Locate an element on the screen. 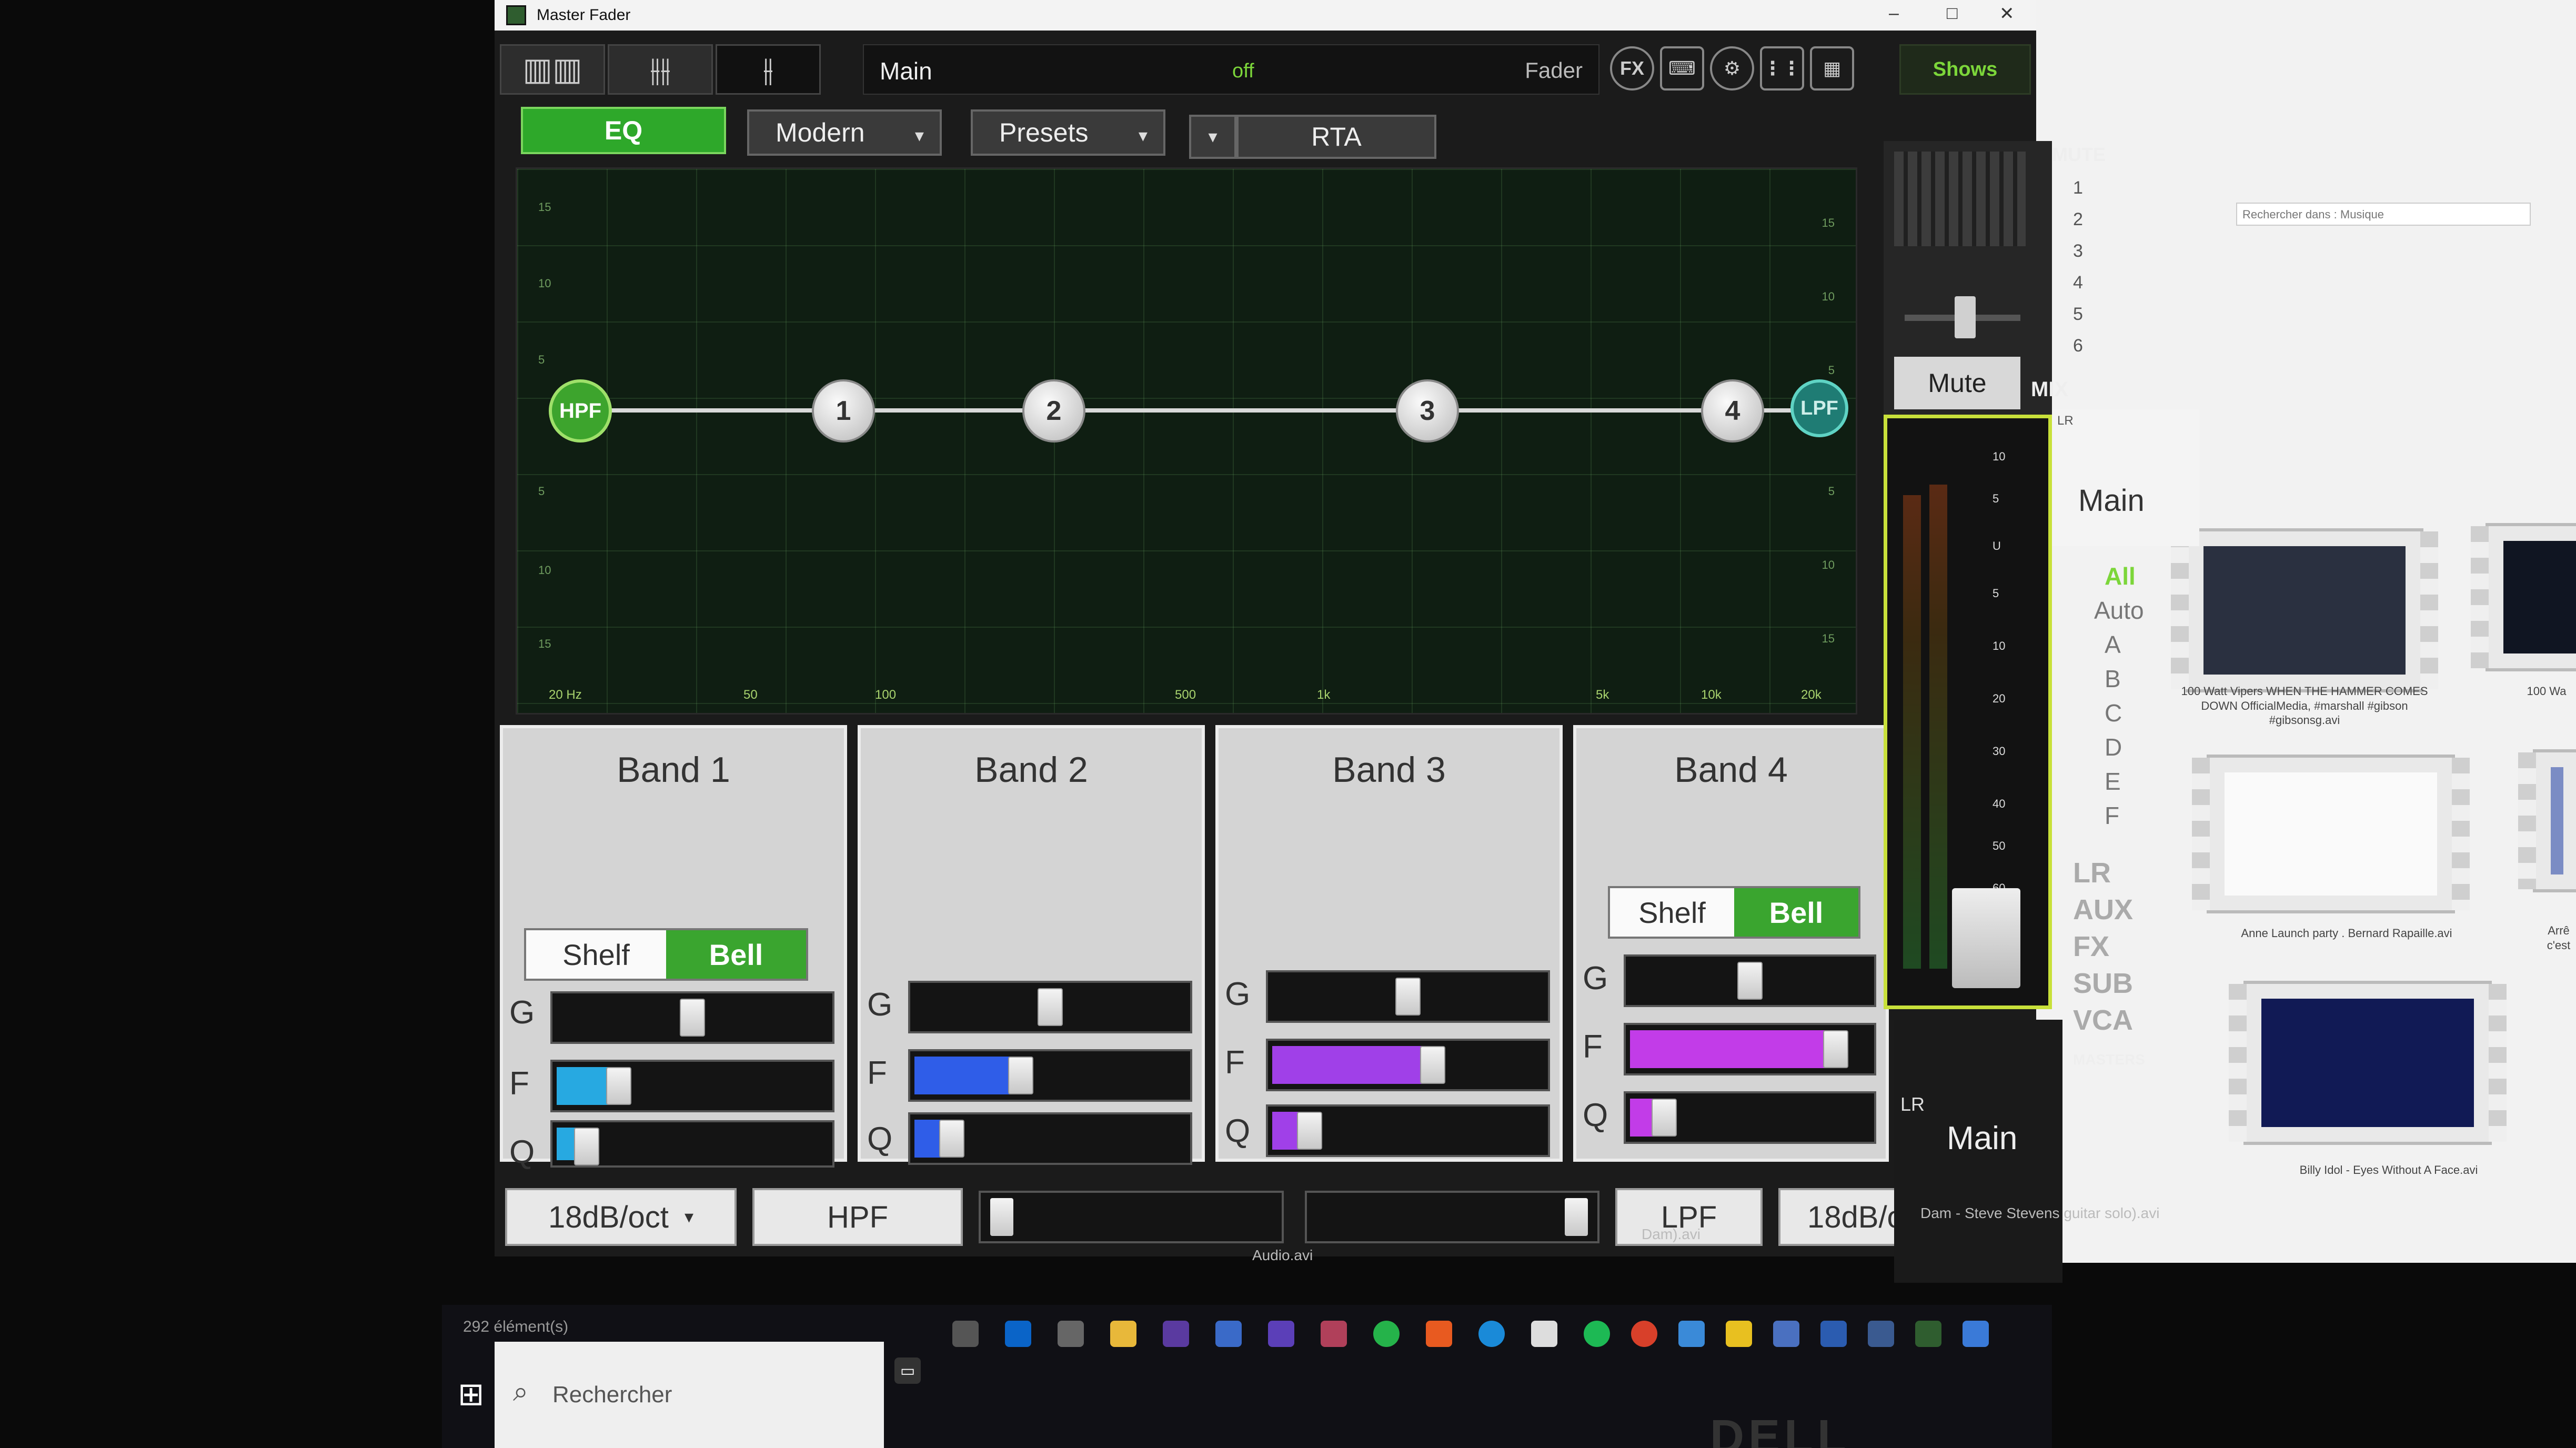 The width and height of the screenshot is (2576, 1448). lpf-node: LPF is located at coordinates (1819, 408).